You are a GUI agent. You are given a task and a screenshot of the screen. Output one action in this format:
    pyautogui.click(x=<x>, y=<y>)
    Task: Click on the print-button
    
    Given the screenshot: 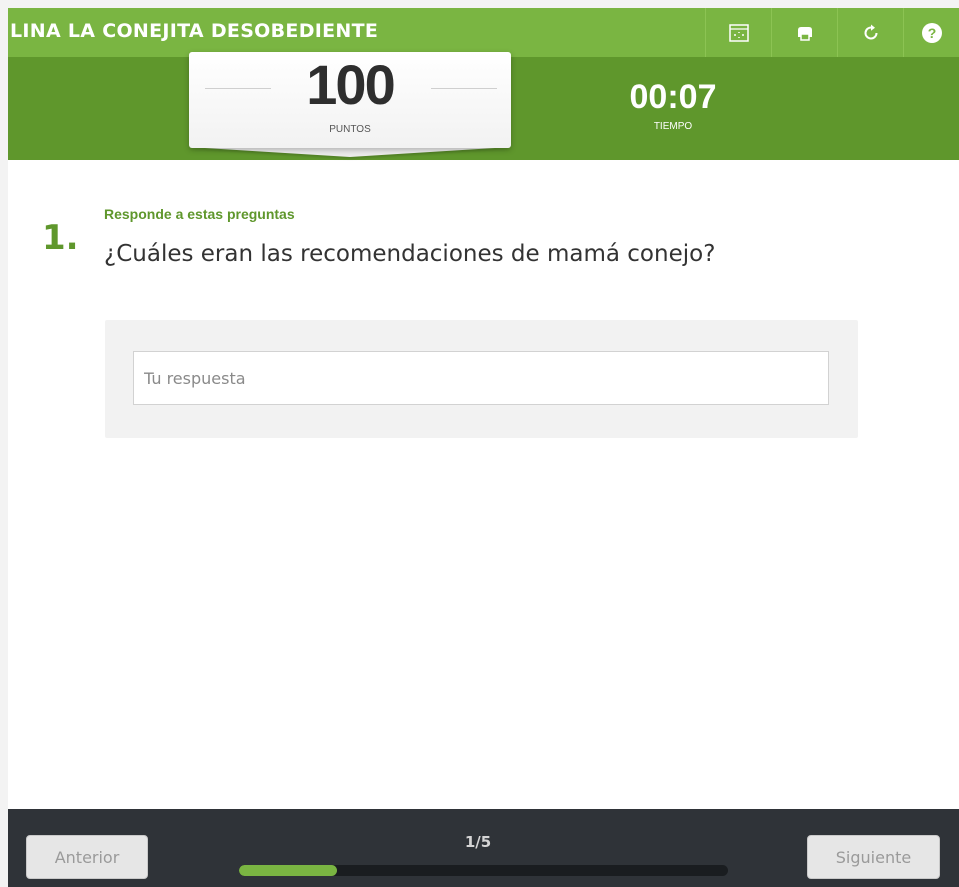 What is the action you would take?
    pyautogui.click(x=804, y=32)
    